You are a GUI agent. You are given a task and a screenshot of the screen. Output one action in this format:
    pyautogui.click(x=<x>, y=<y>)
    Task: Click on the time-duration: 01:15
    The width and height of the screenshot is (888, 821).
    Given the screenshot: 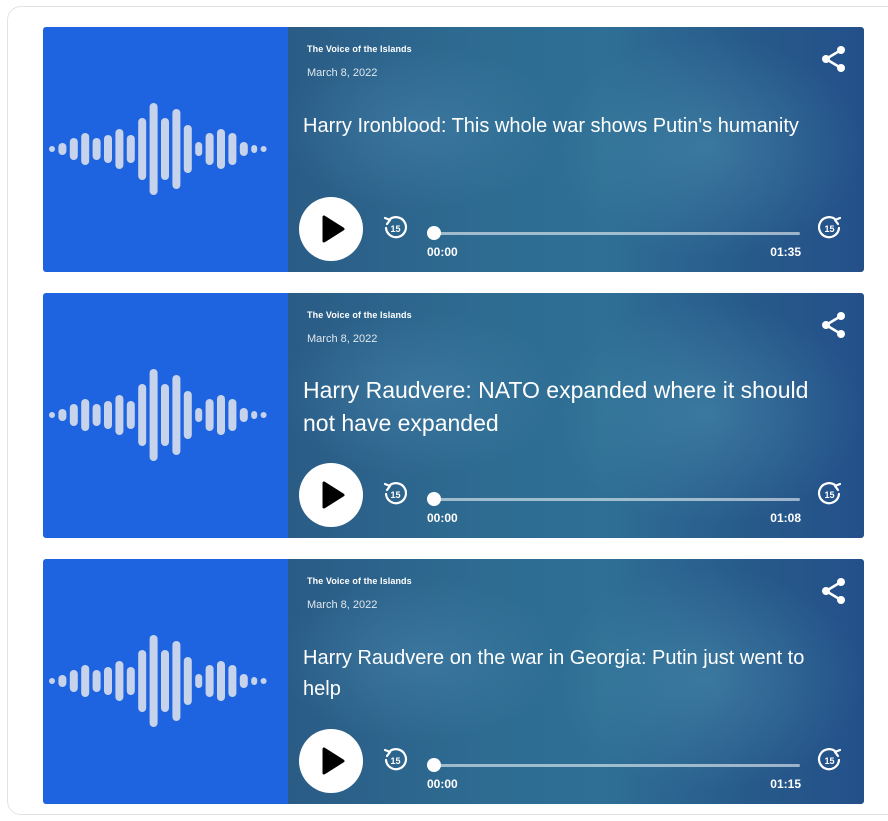 What is the action you would take?
    pyautogui.click(x=785, y=784)
    